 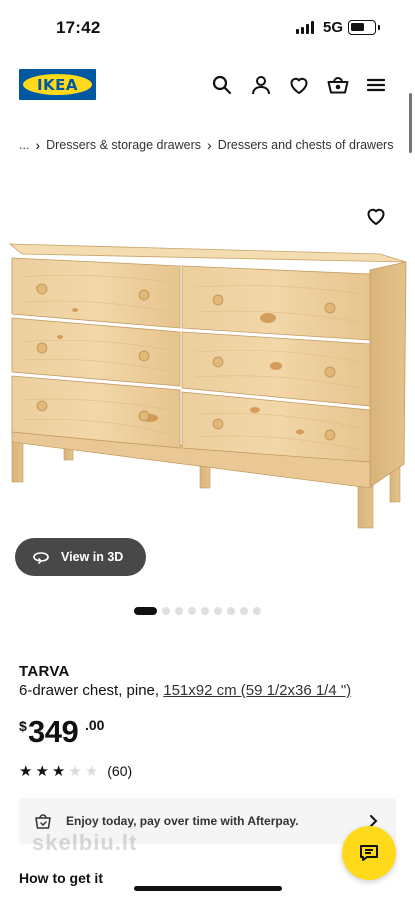 What do you see at coordinates (44, 671) in the screenshot?
I see `product-name: TARVA` at bounding box center [44, 671].